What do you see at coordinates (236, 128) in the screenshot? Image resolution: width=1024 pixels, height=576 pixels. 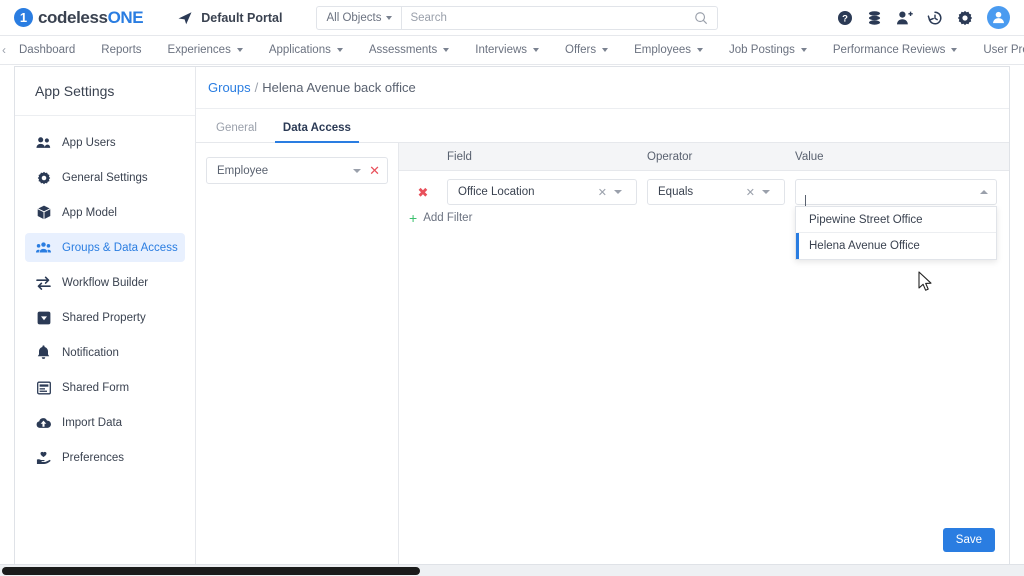 I see `tab-label: General` at bounding box center [236, 128].